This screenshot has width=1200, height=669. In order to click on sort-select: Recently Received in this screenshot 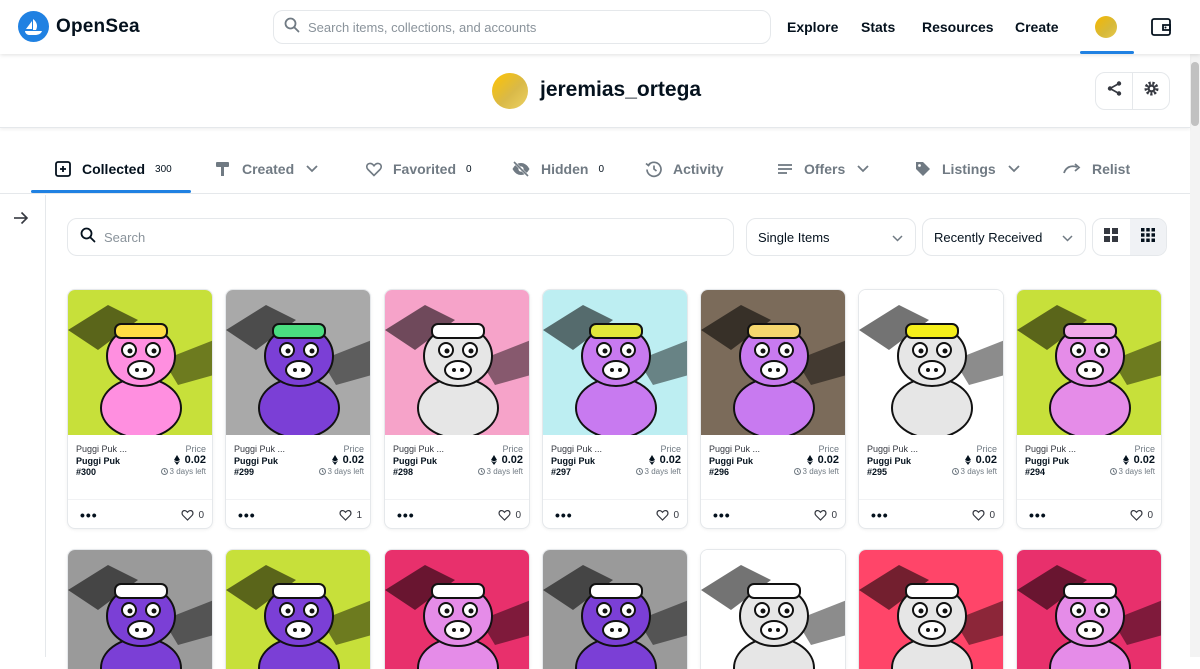, I will do `click(1004, 237)`.